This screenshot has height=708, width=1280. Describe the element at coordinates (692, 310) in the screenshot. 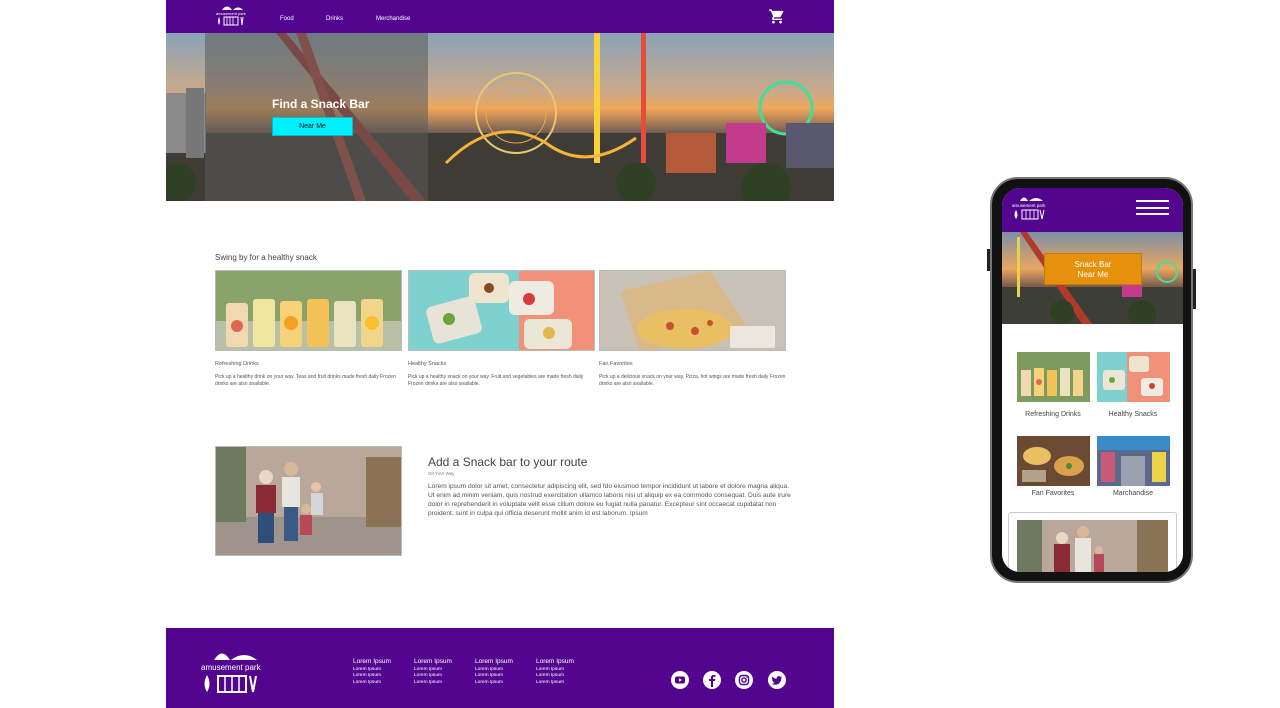

I see `pizza-image` at that location.